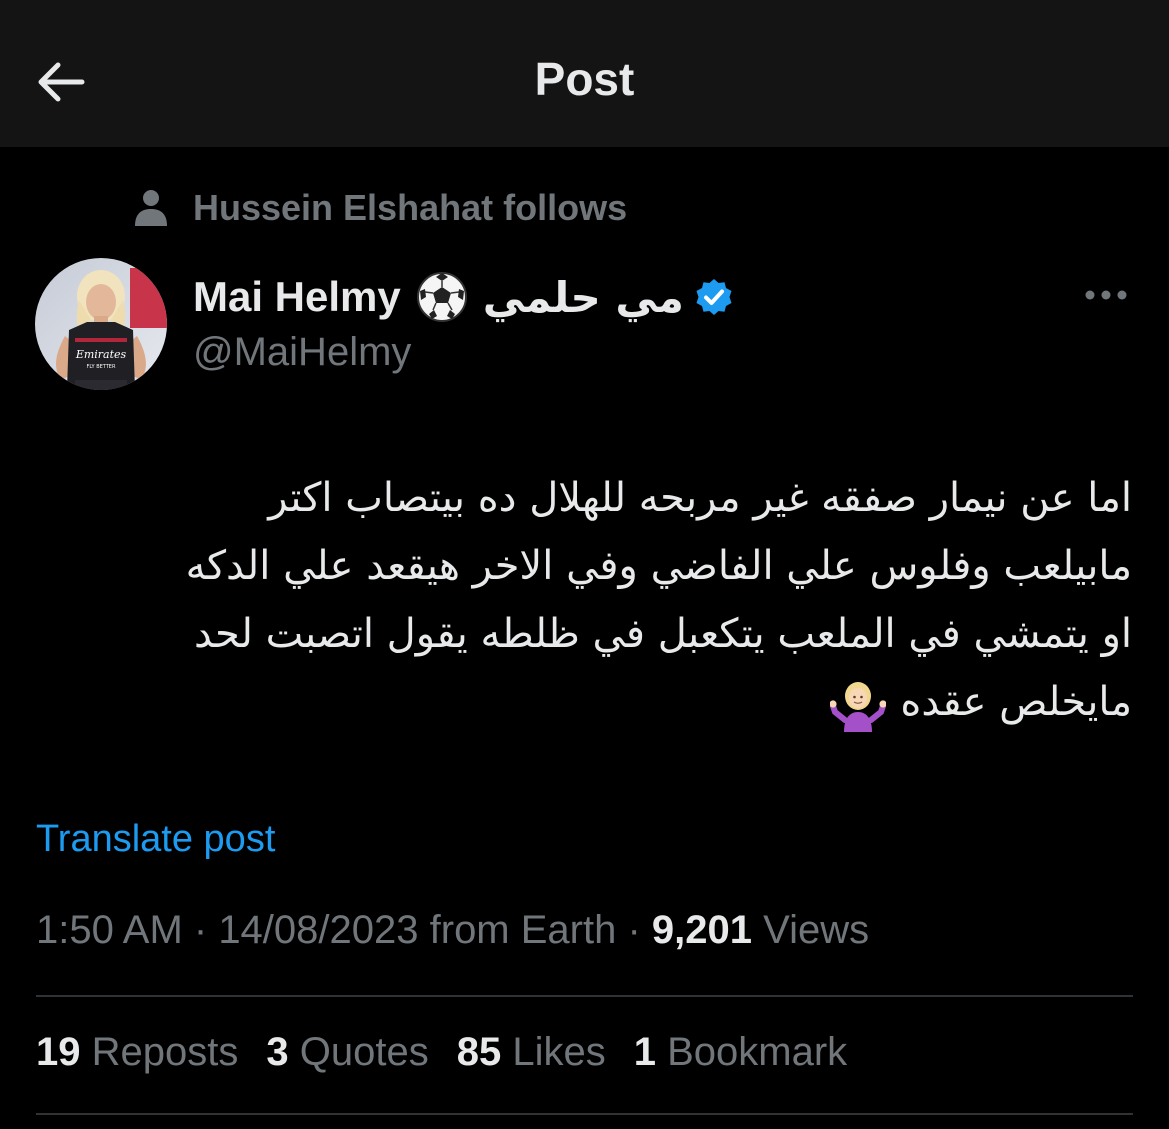  I want to click on avatar-image: Emirates FLY BETTER, so click(101, 324).